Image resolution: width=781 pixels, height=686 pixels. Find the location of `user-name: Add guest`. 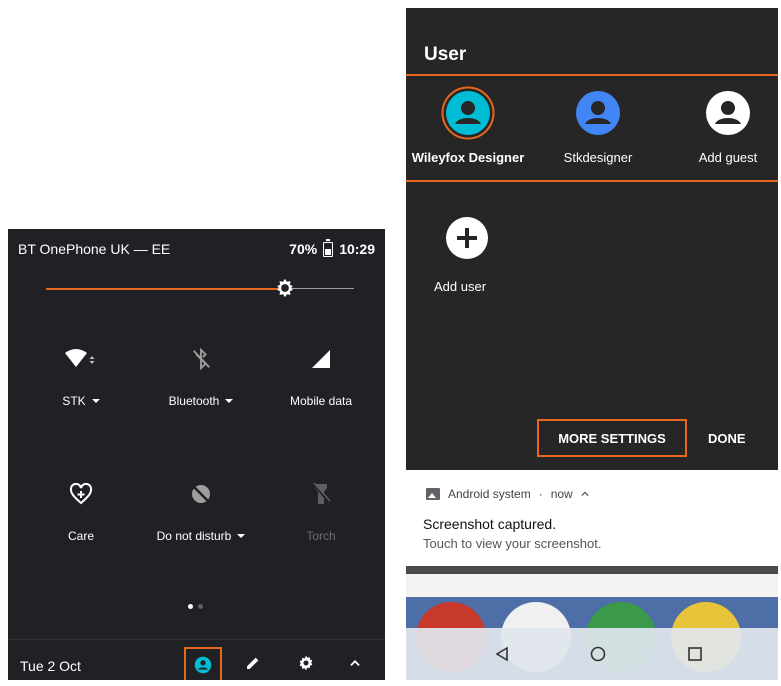

user-name: Add guest is located at coordinates (728, 157).